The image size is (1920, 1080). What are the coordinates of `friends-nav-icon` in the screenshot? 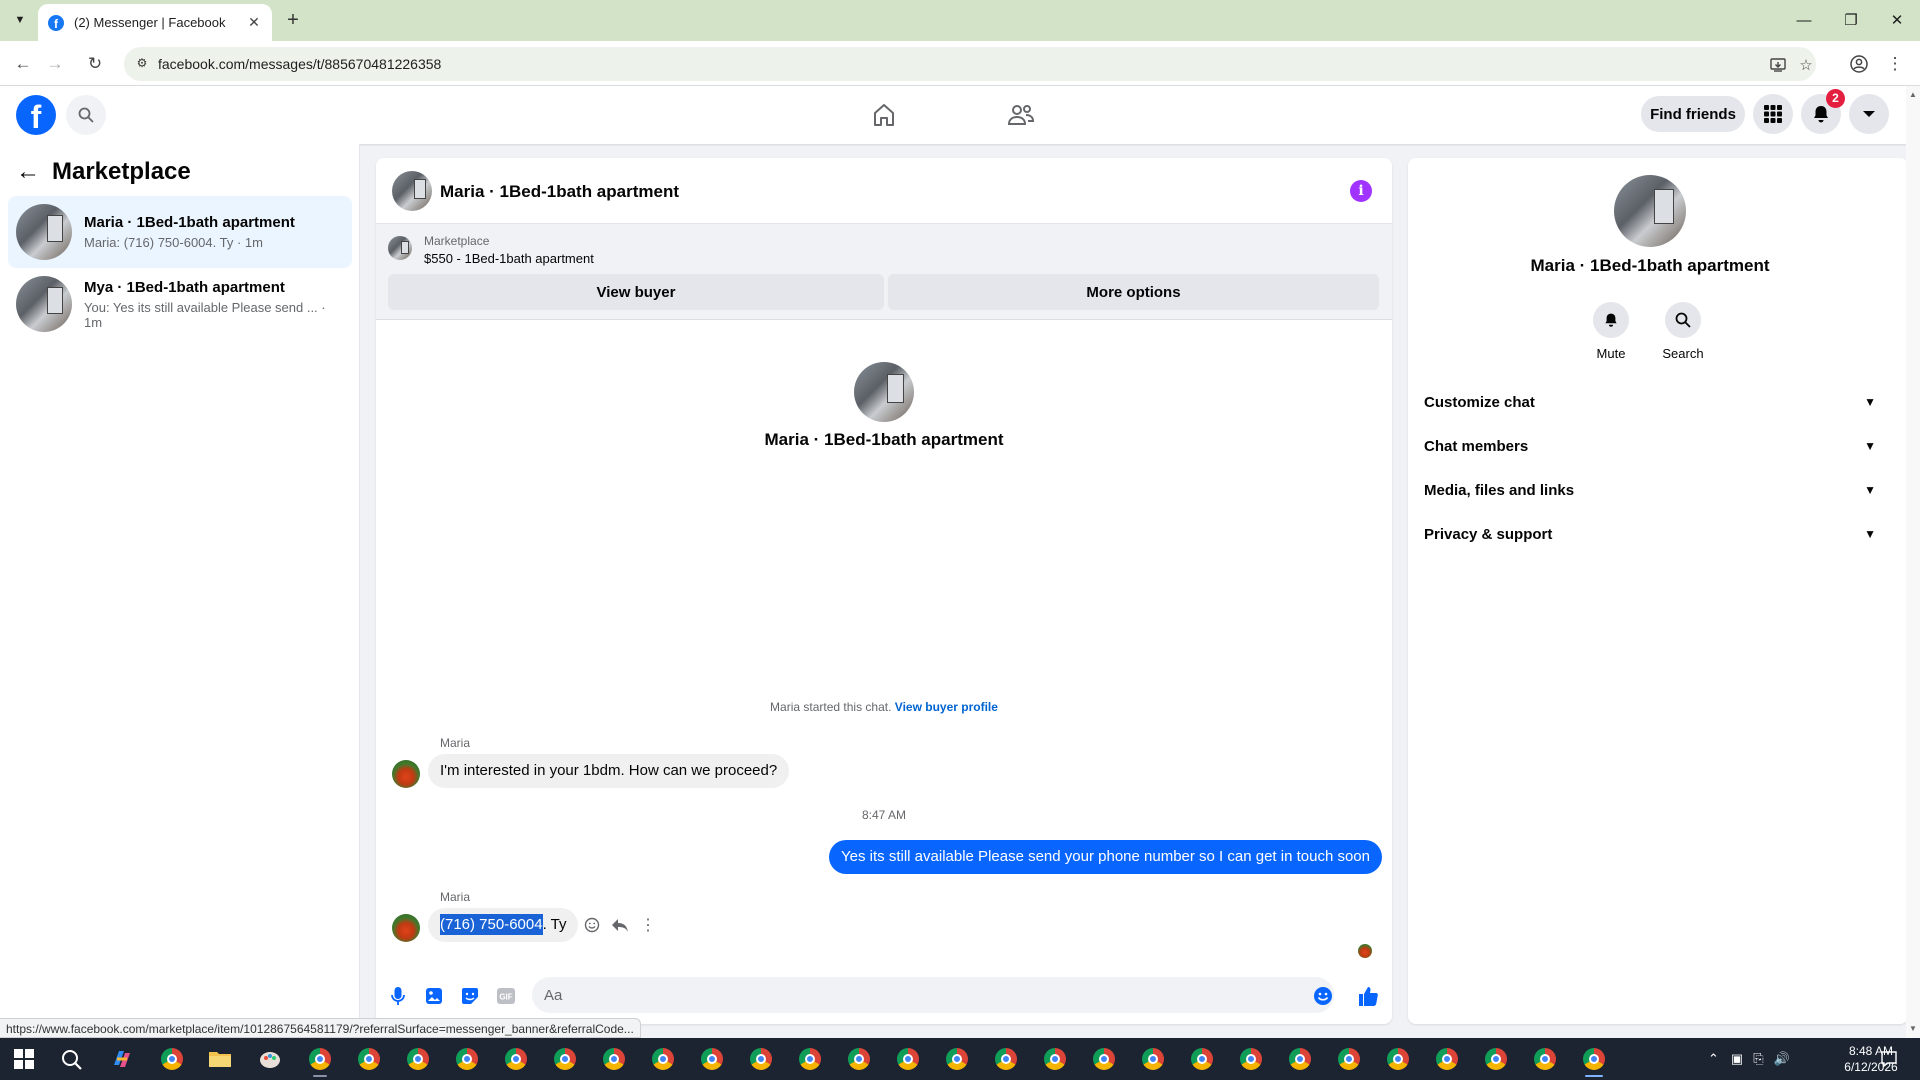 It's located at (1021, 115).